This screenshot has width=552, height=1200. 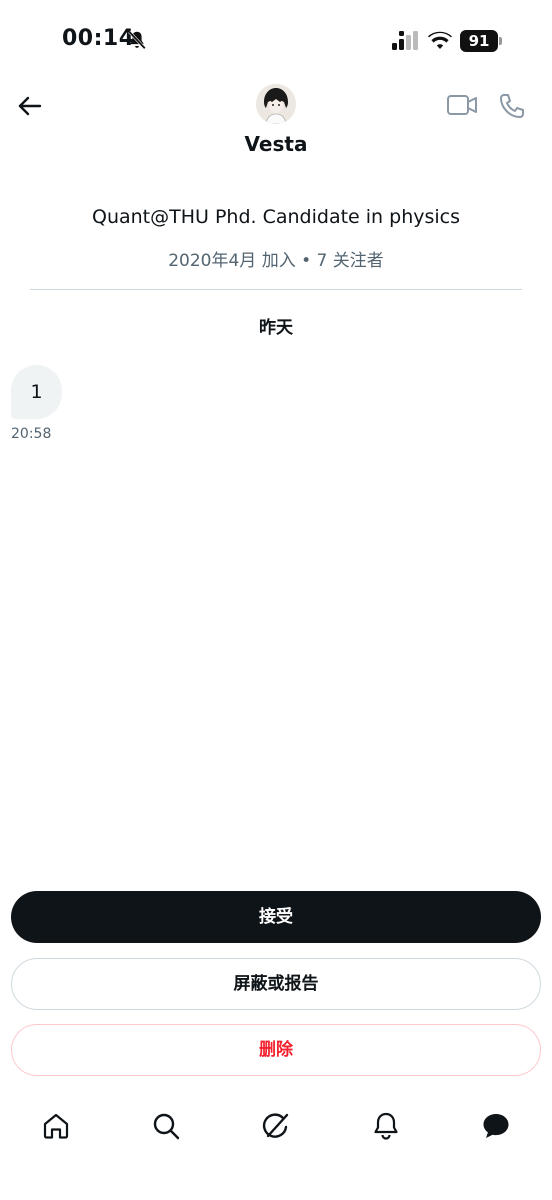 I want to click on profile-meta: 2020年4月 加入 • 7 关注者, so click(x=276, y=261).